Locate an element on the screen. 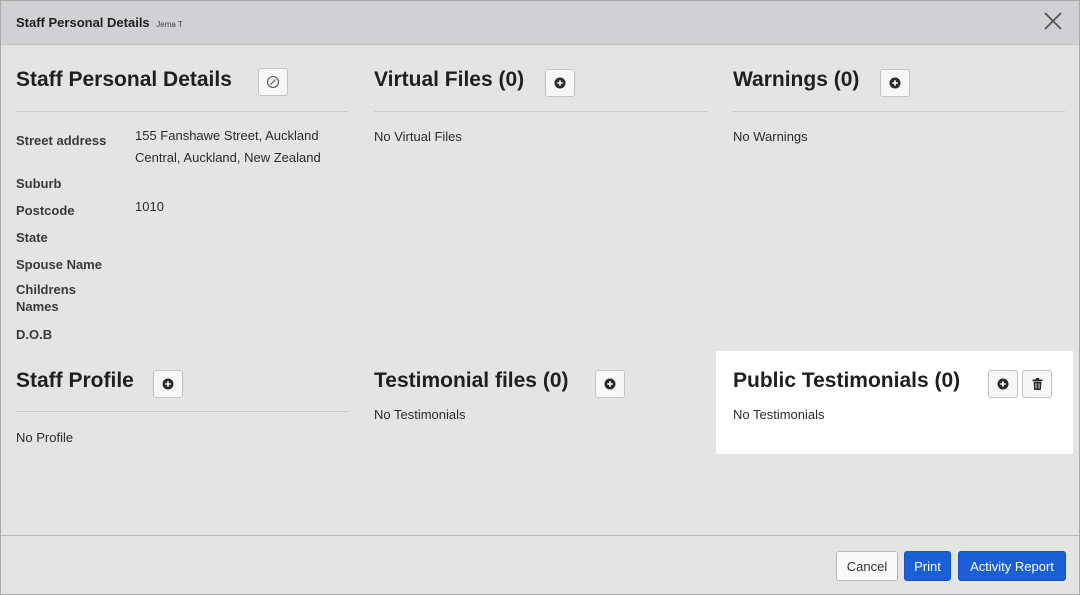 The width and height of the screenshot is (1080, 595). close-button is located at coordinates (1053, 21).